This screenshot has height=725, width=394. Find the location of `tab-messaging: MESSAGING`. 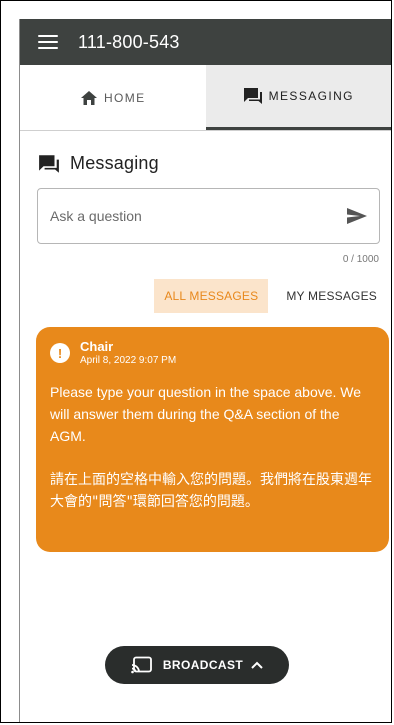

tab-messaging: MESSAGING is located at coordinates (298, 97).